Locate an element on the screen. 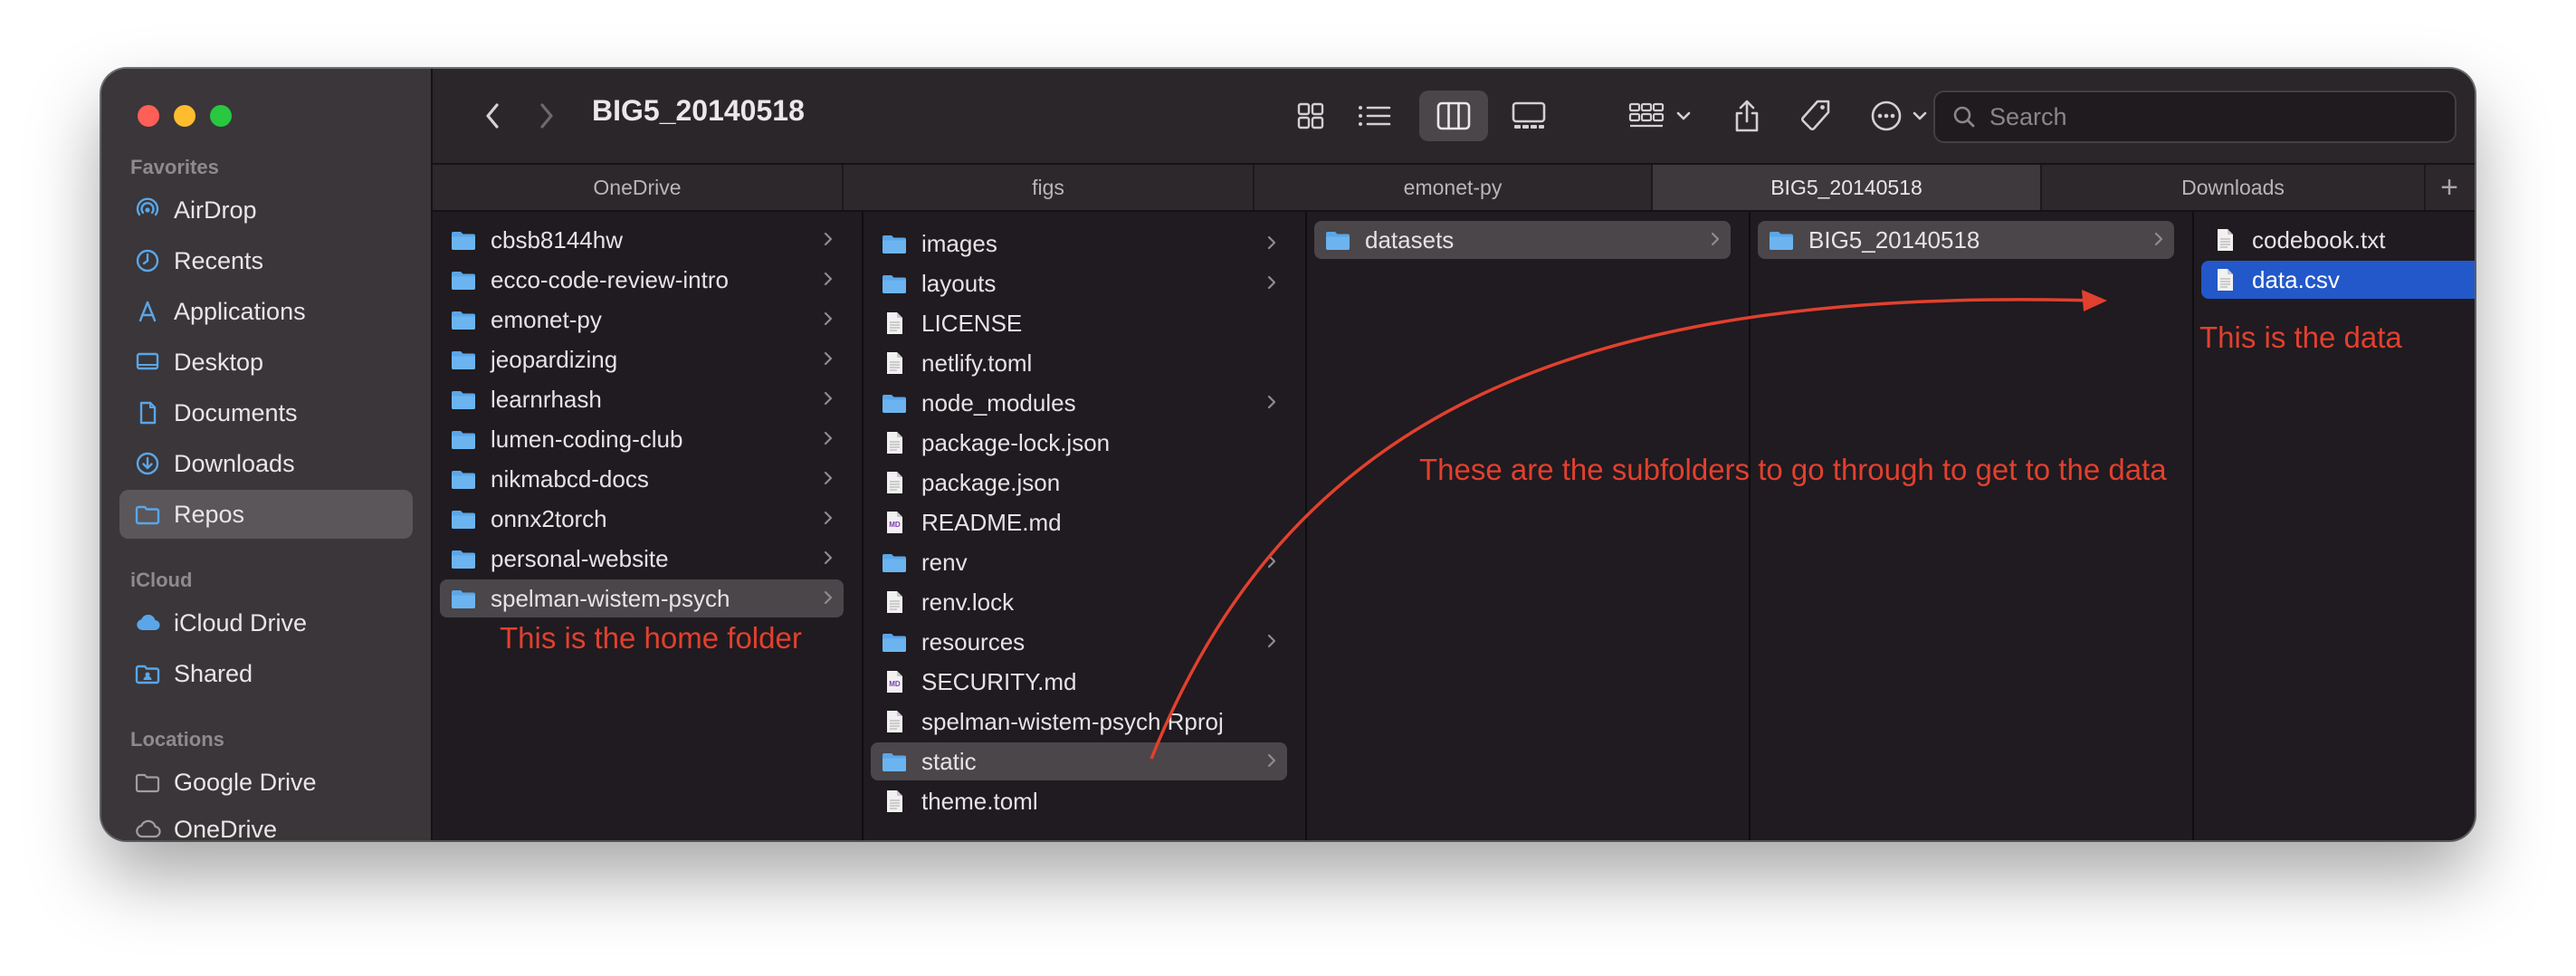 Image resolution: width=2576 pixels, height=976 pixels. item-label: theme.toml is located at coordinates (980, 801).